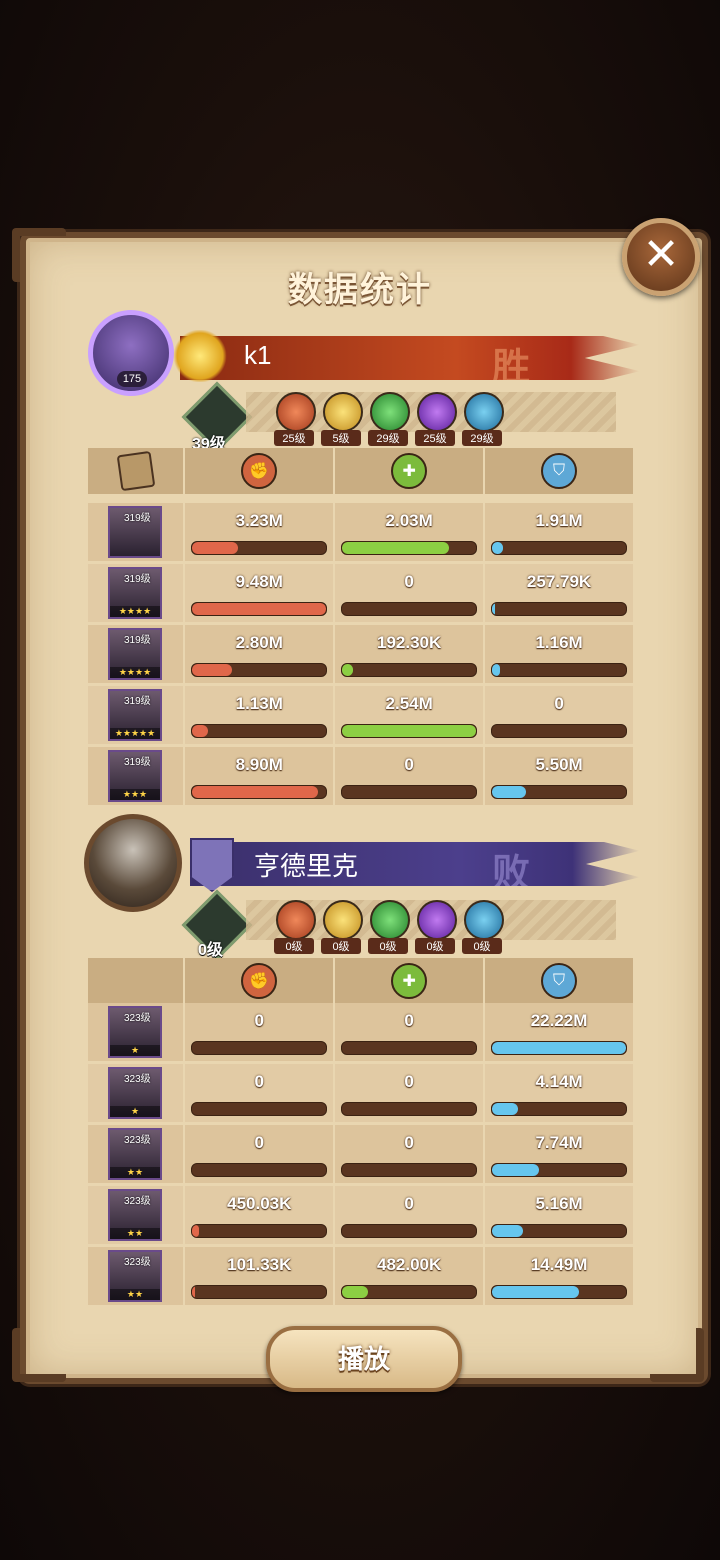  What do you see at coordinates (131, 353) in the screenshot?
I see `player-avatar-team1: 175` at bounding box center [131, 353].